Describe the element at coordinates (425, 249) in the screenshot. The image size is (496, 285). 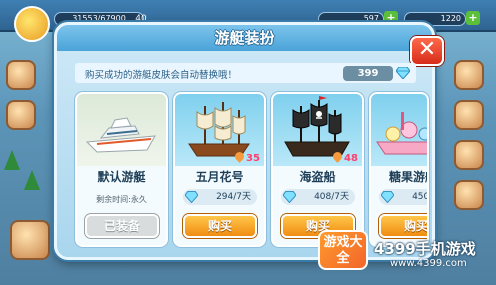
I see `watermark-site-name: 4399手机游戏` at that location.